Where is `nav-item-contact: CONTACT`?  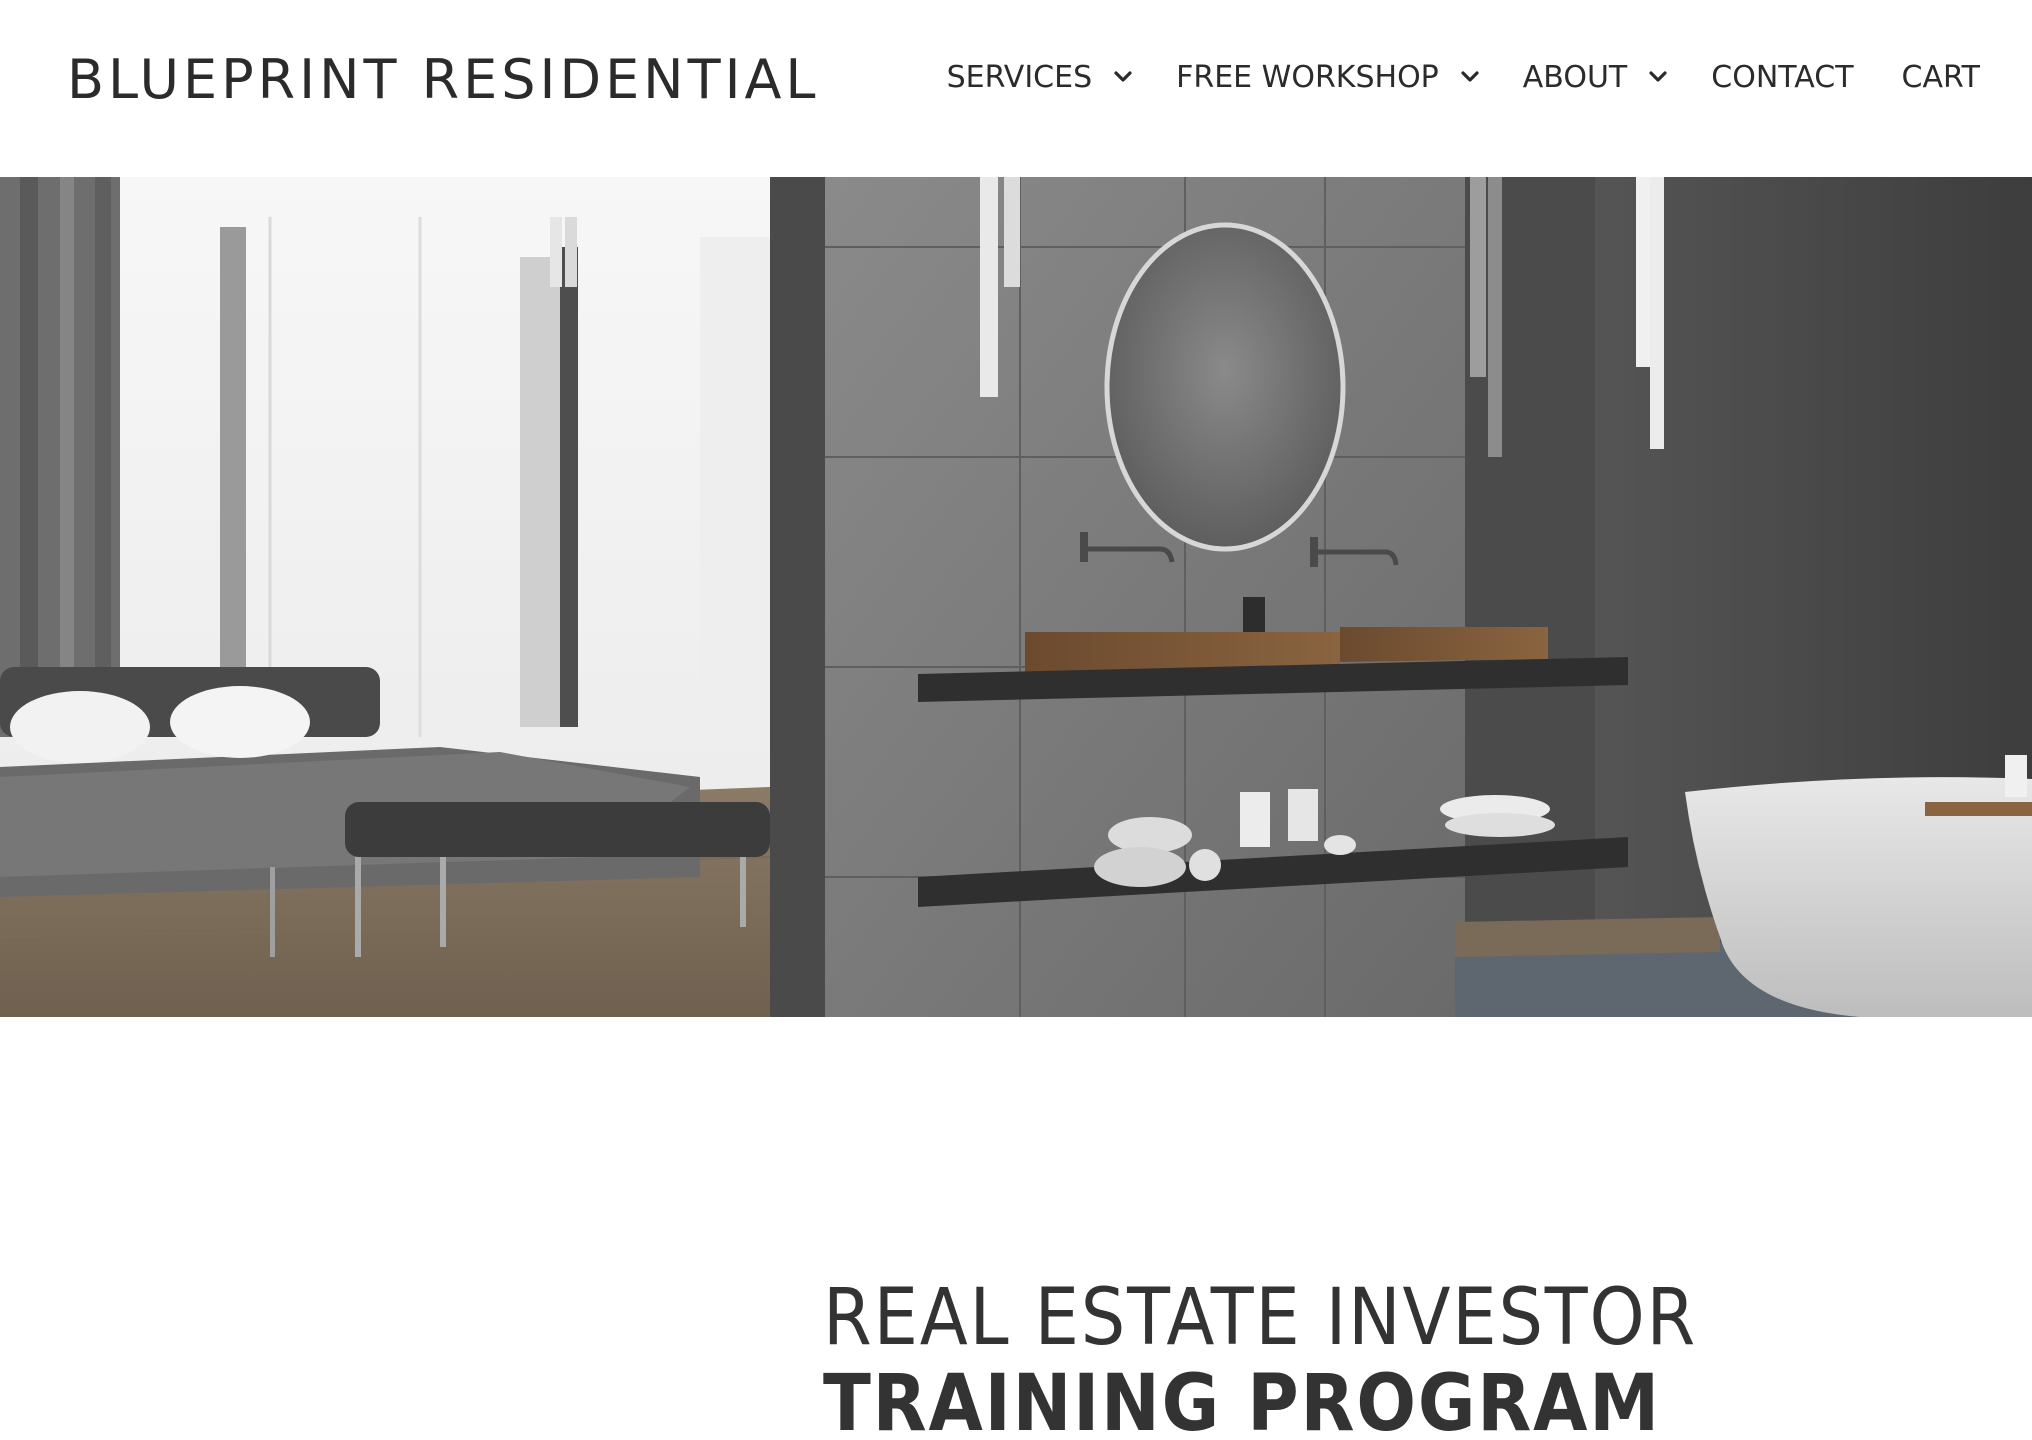
nav-item-contact: CONTACT is located at coordinates (1782, 77).